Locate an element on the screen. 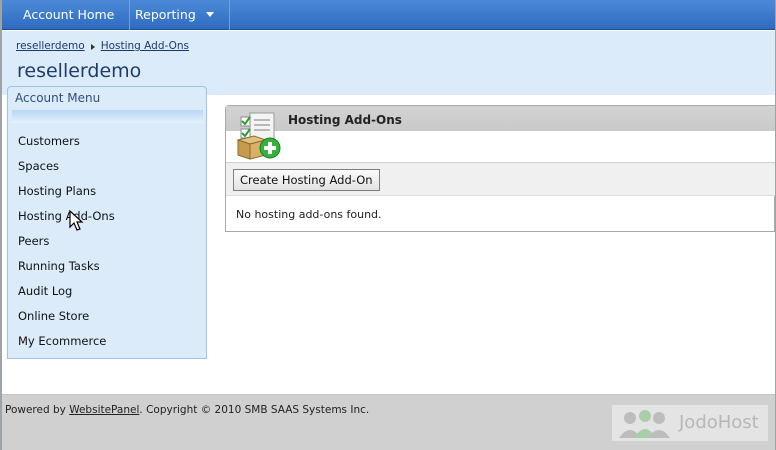 The image size is (776, 450). breadcrumb-arrow-icon is located at coordinates (92, 47).